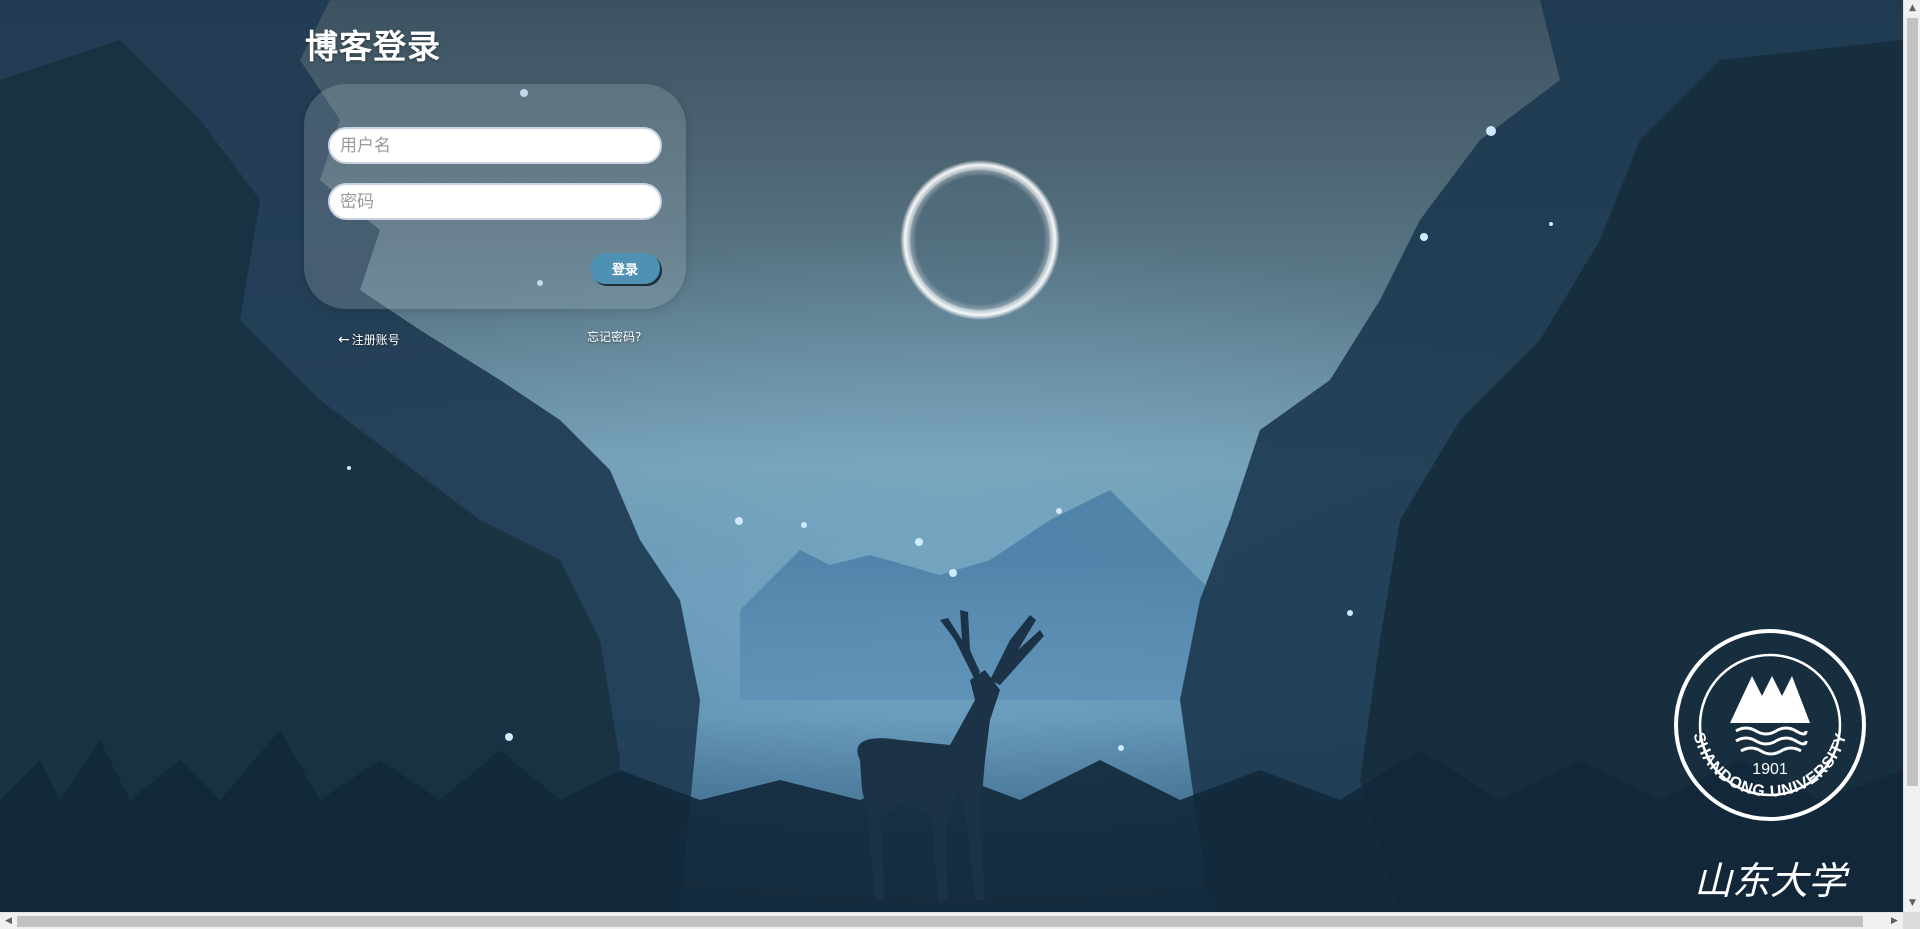  I want to click on page-title: 博客登录, so click(373, 46).